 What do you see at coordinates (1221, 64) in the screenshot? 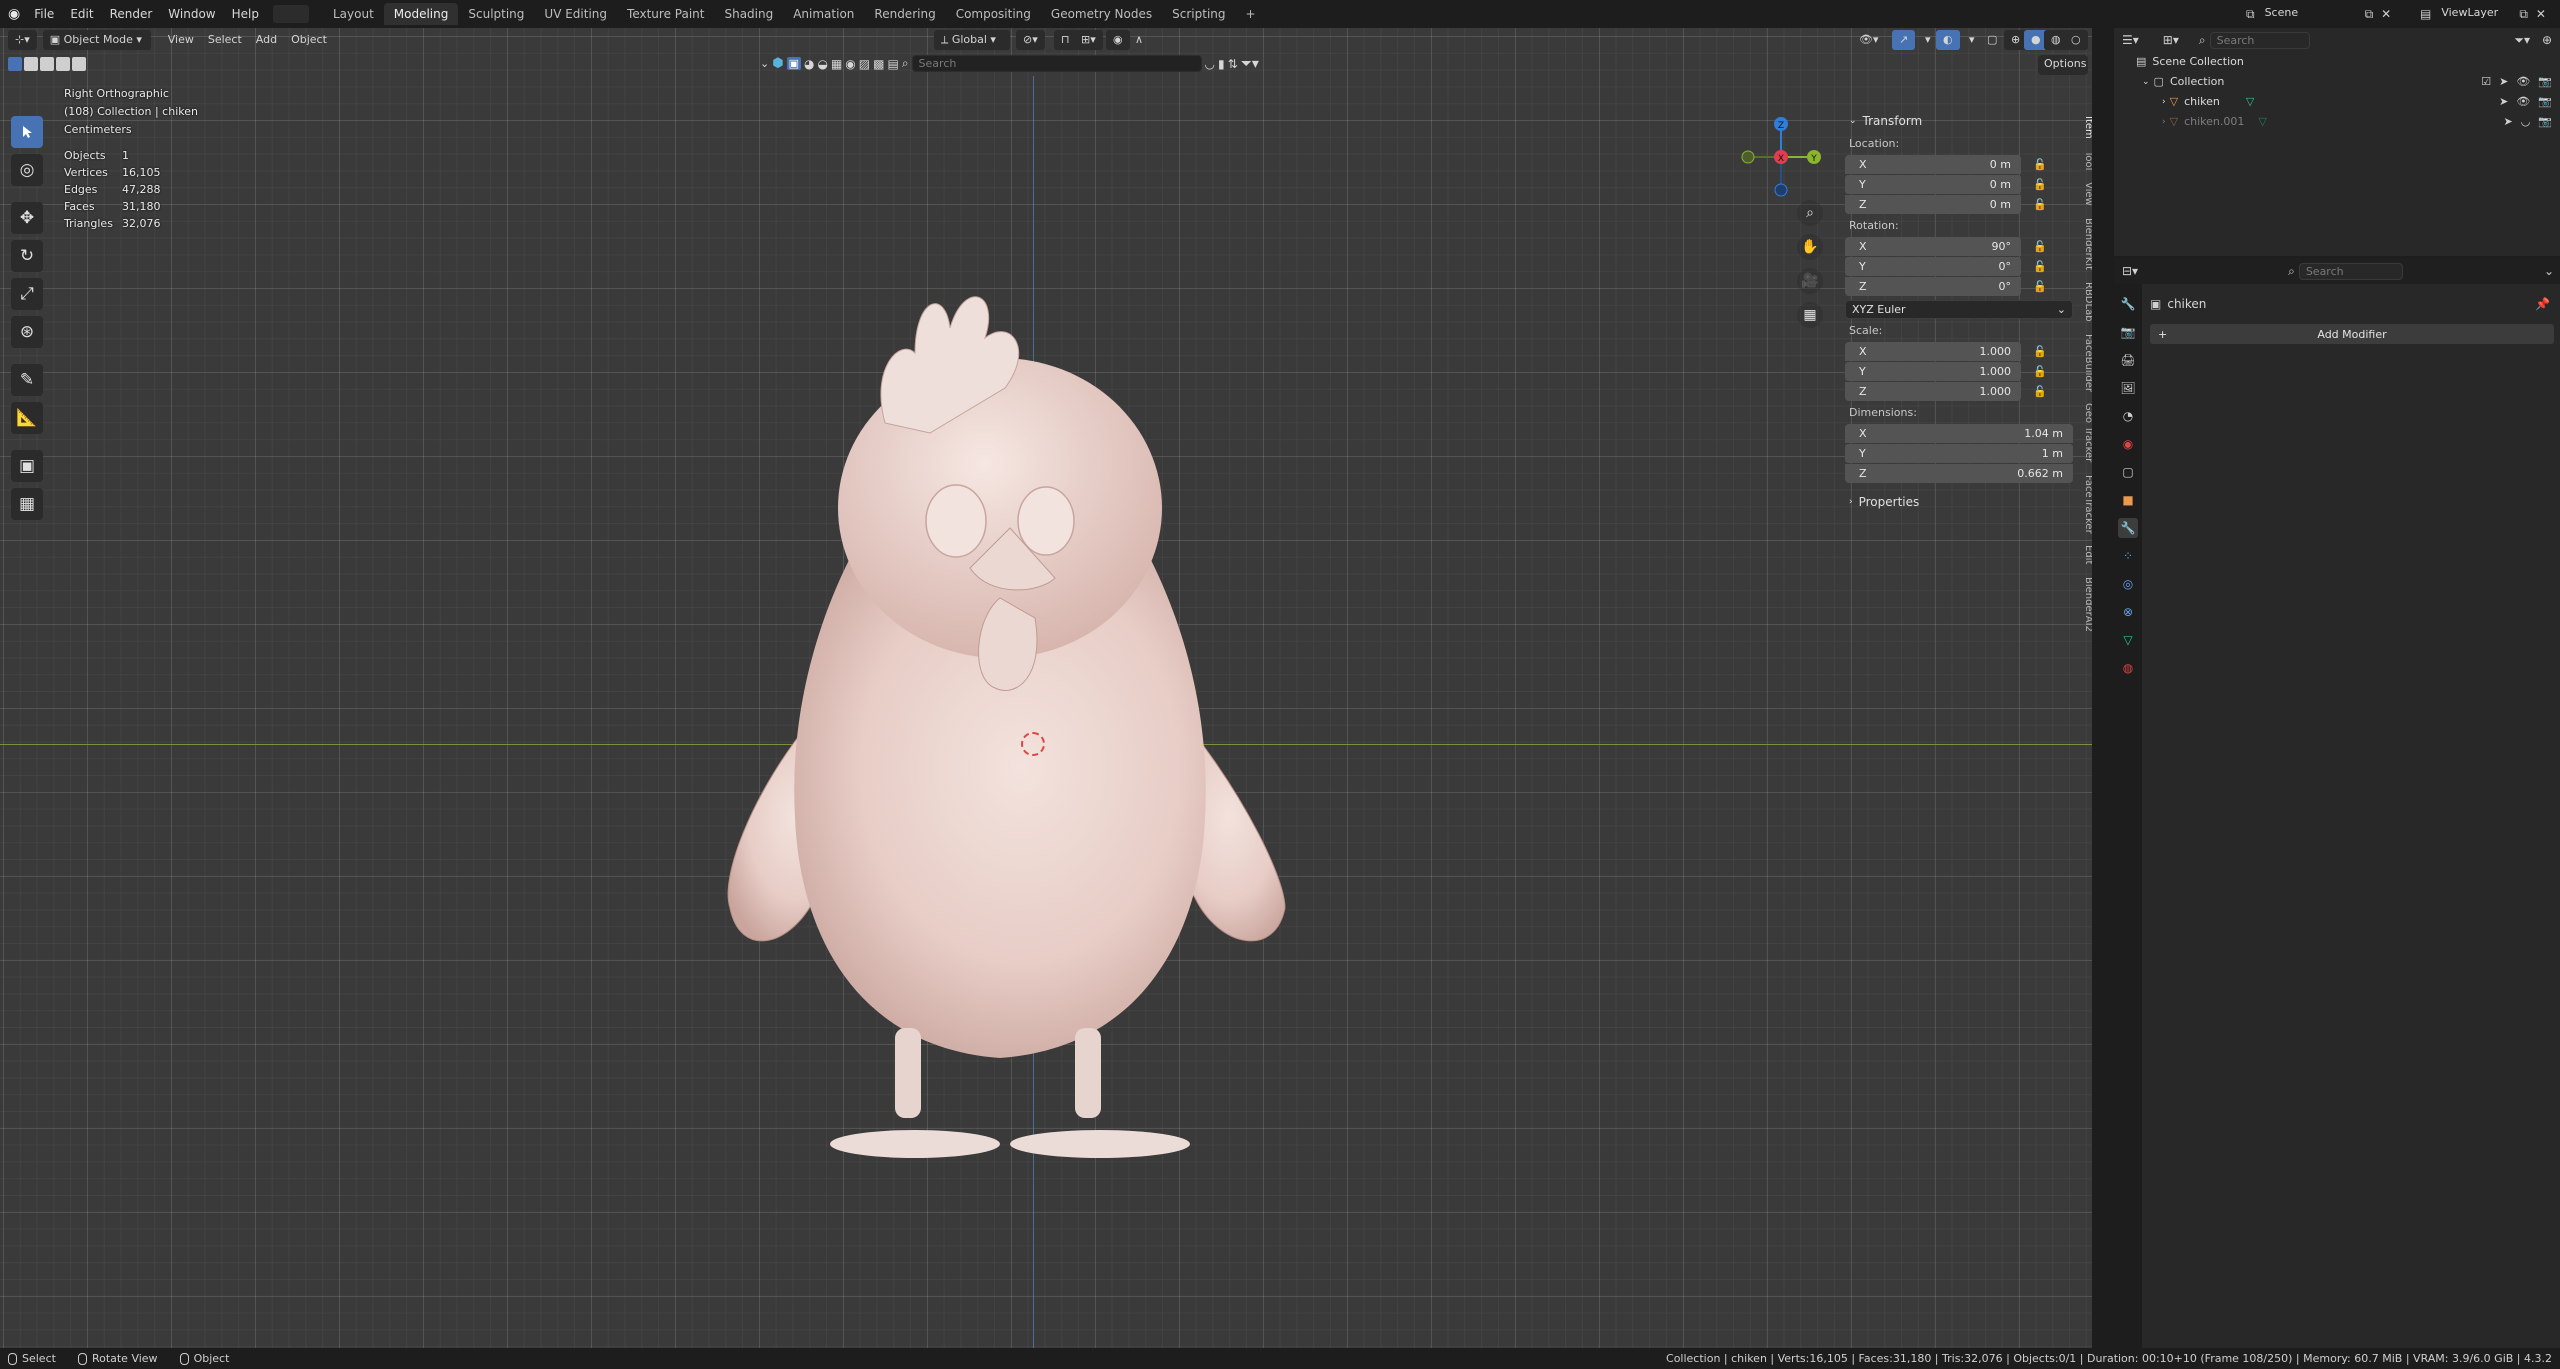
I see `addon-bookmark-icon: ▮` at bounding box center [1221, 64].